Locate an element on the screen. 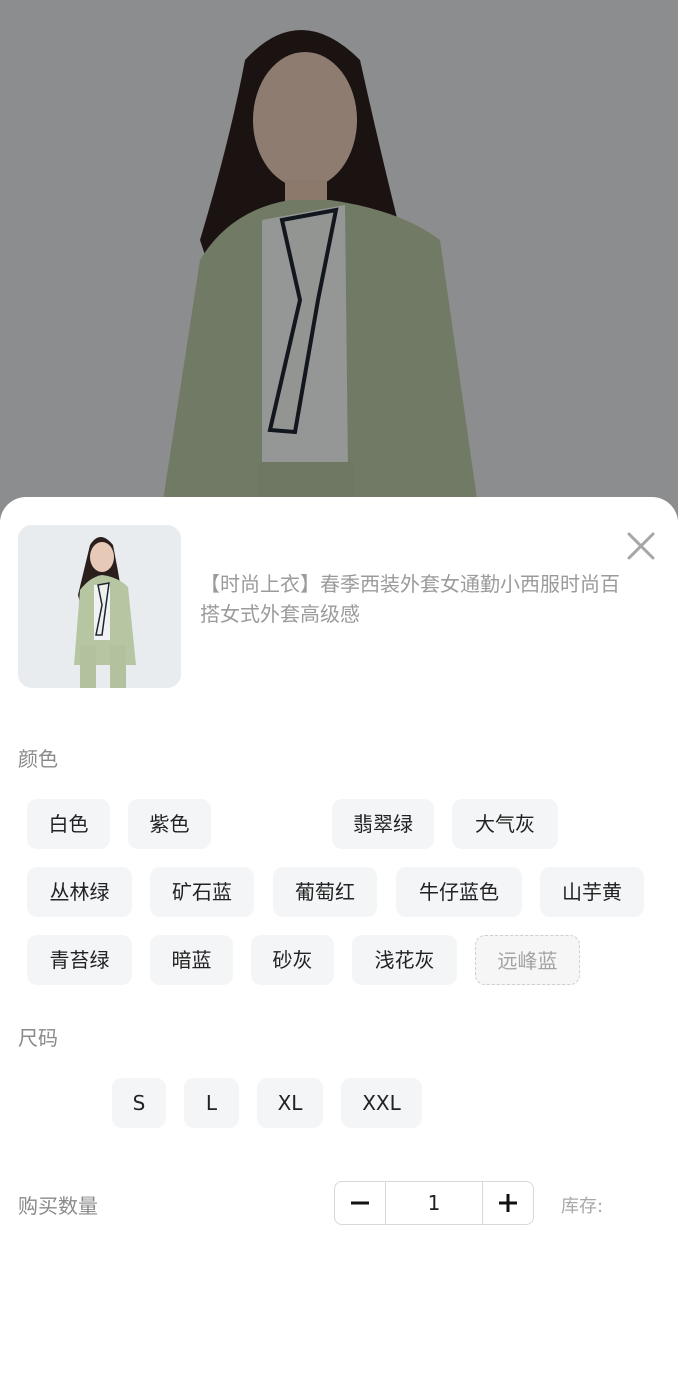 The height and width of the screenshot is (1378, 678). quantity-value: 1 is located at coordinates (434, 1203).